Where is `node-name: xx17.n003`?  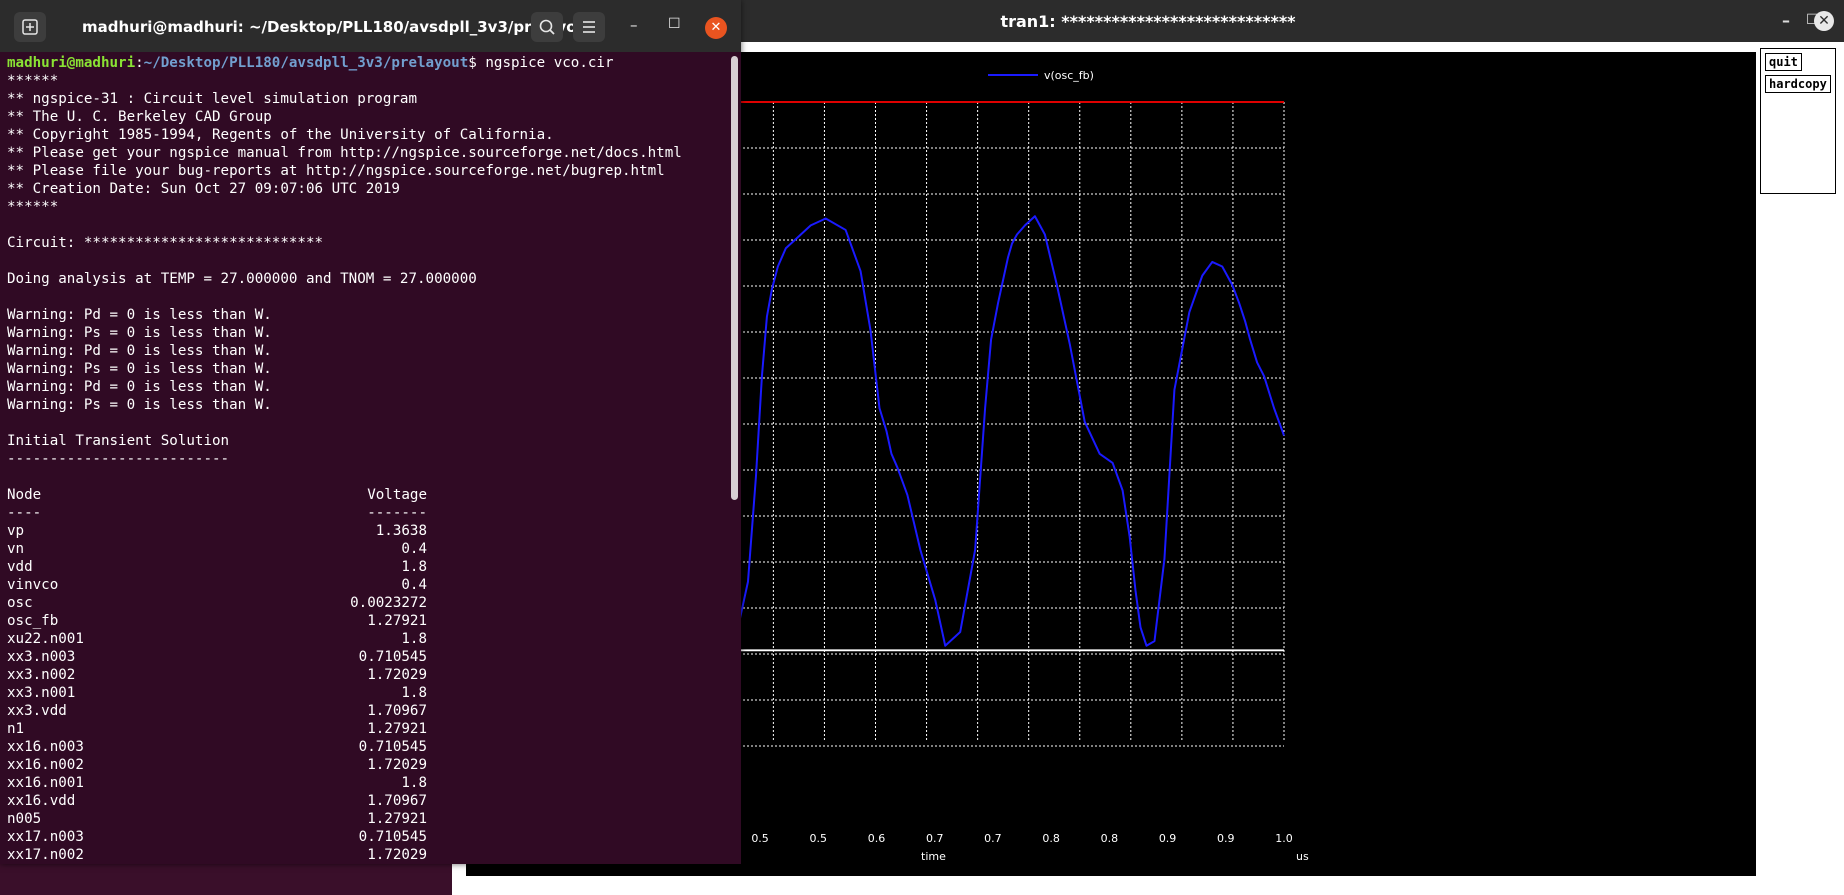 node-name: xx17.n003 is located at coordinates (45, 837).